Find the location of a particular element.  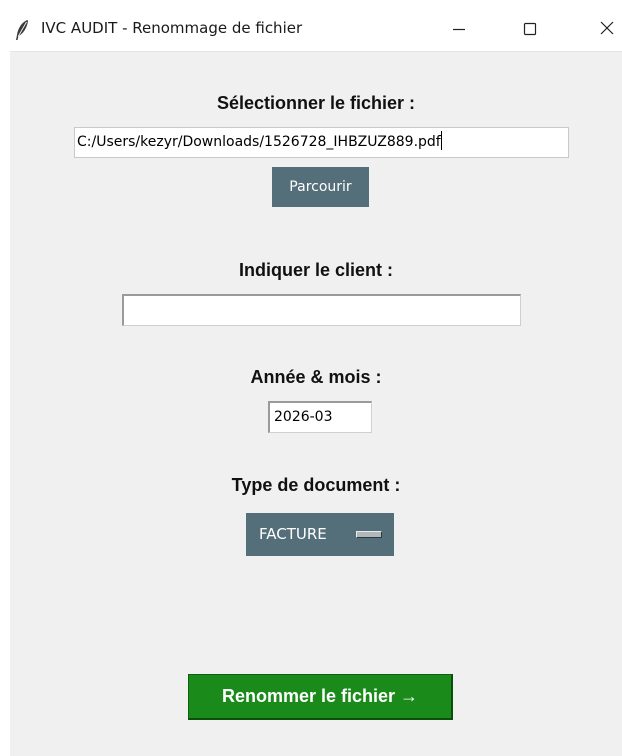

client-label: Indiquer le client : is located at coordinates (316, 270).